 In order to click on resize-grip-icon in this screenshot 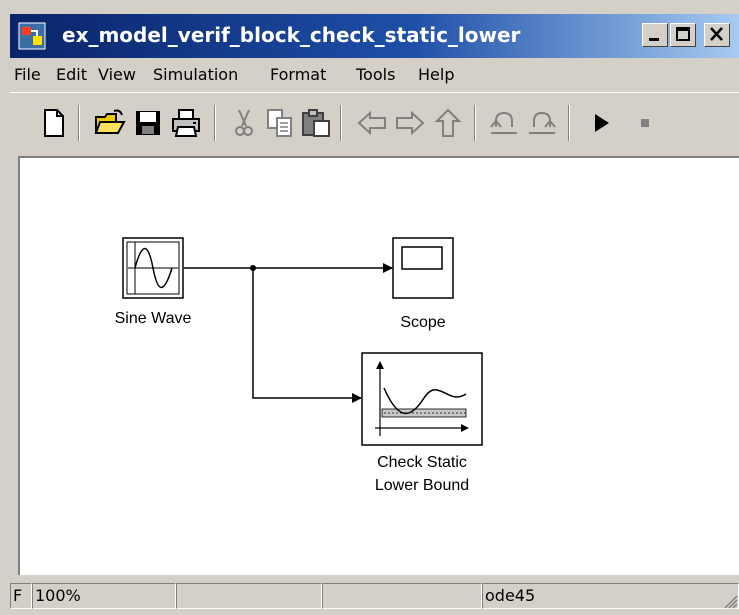, I will do `click(730, 601)`.